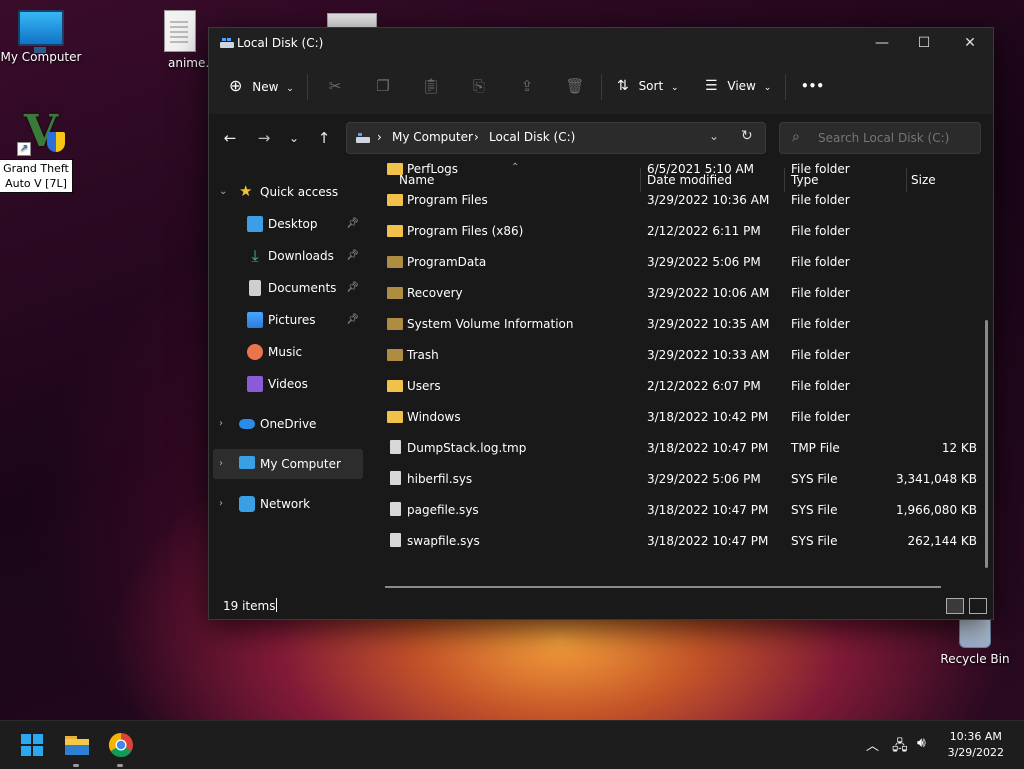 The width and height of the screenshot is (1024, 769). Describe the element at coordinates (324, 138) in the screenshot. I see `up-button: ↑` at that location.